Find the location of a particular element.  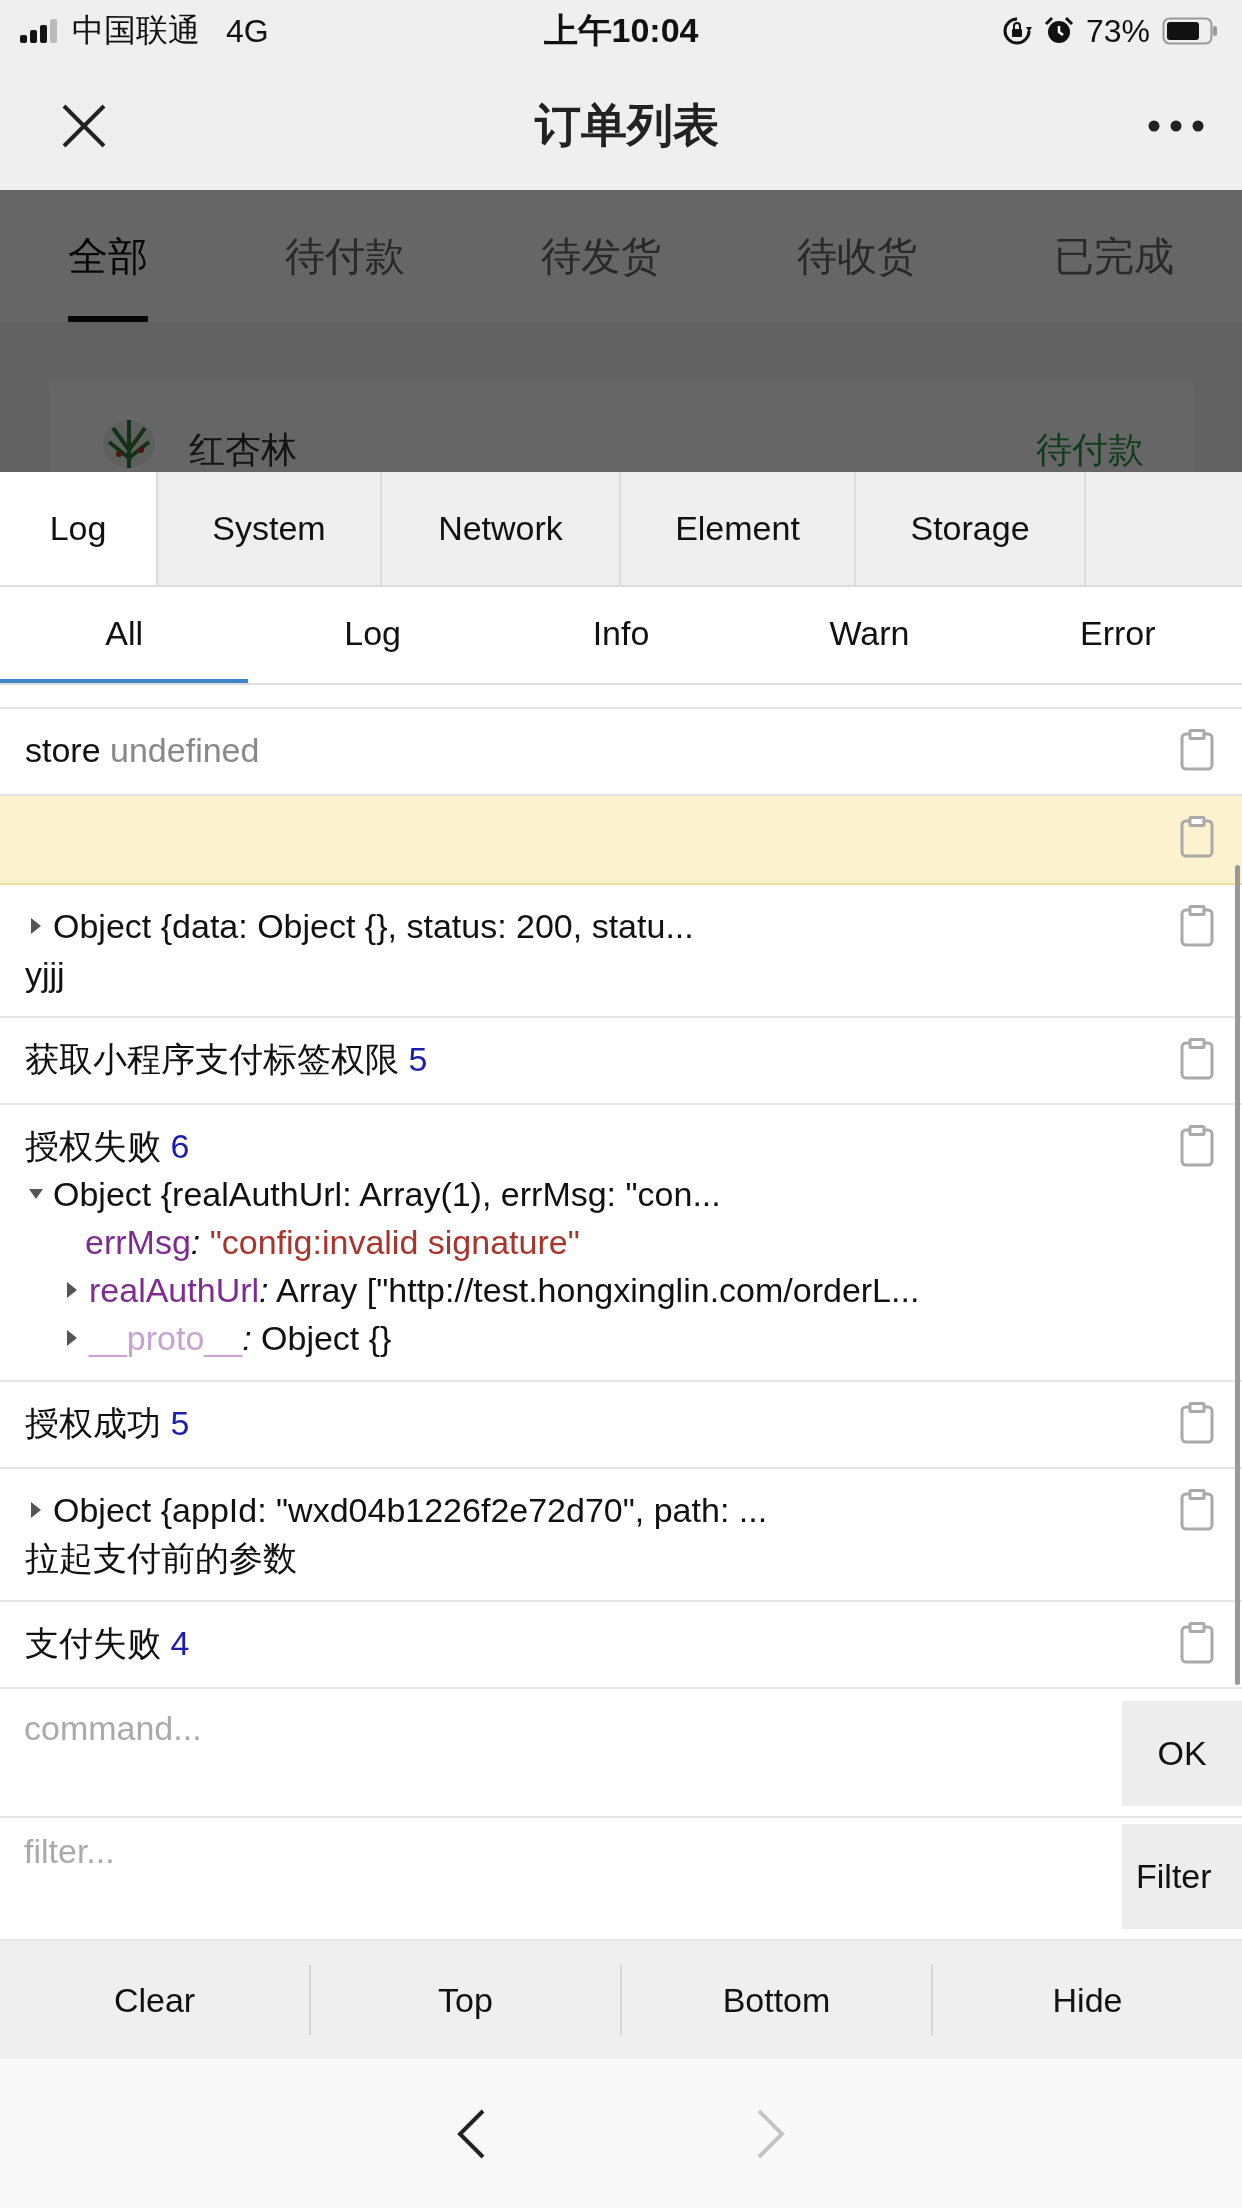

close-icon is located at coordinates (84, 126).